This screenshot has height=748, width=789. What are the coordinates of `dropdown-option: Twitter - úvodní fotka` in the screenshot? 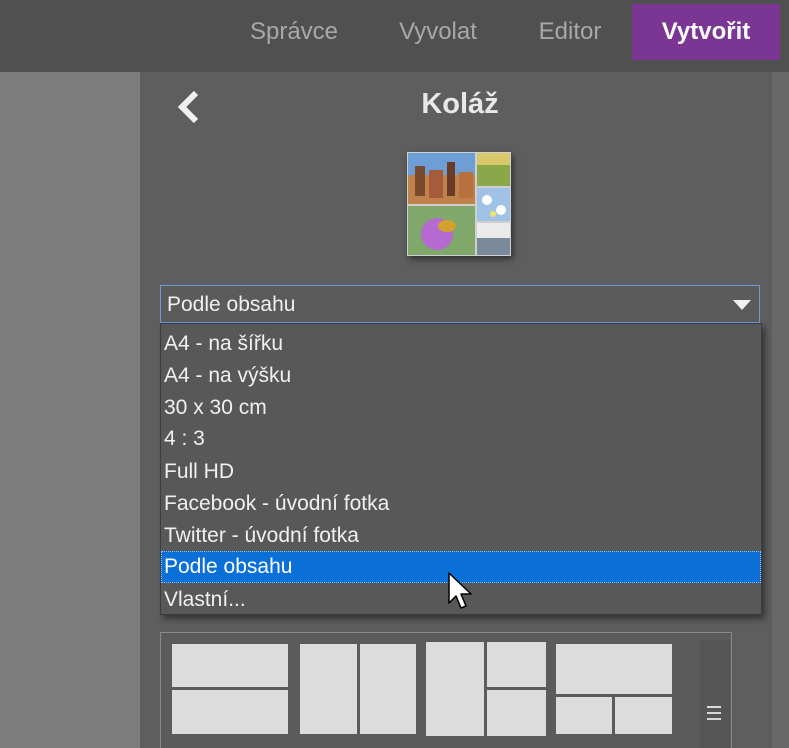 It's located at (461, 536).